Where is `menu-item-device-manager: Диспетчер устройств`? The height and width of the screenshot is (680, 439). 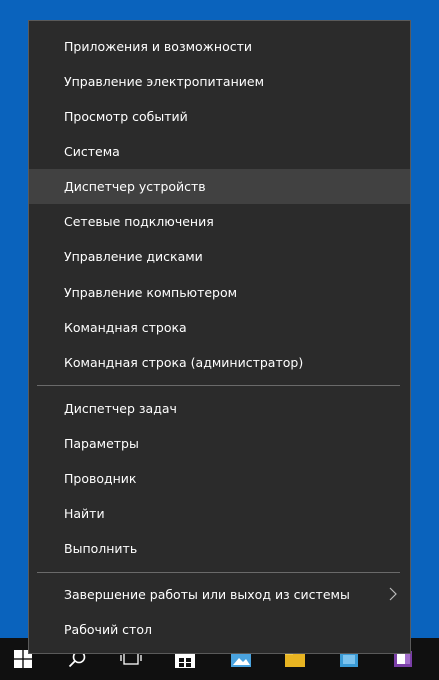 menu-item-device-manager: Диспетчер устройств is located at coordinates (219, 186).